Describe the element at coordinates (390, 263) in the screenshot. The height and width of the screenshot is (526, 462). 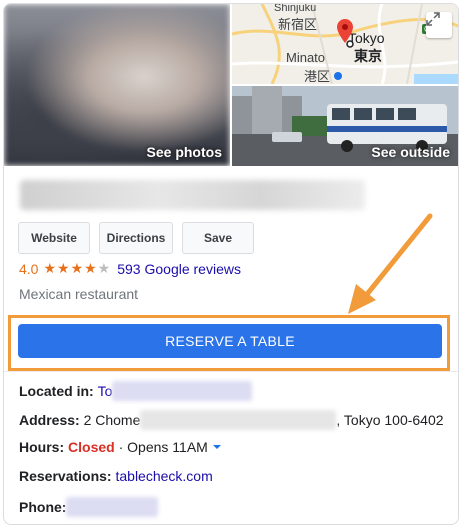
I see `annotation-arrow-icon` at that location.